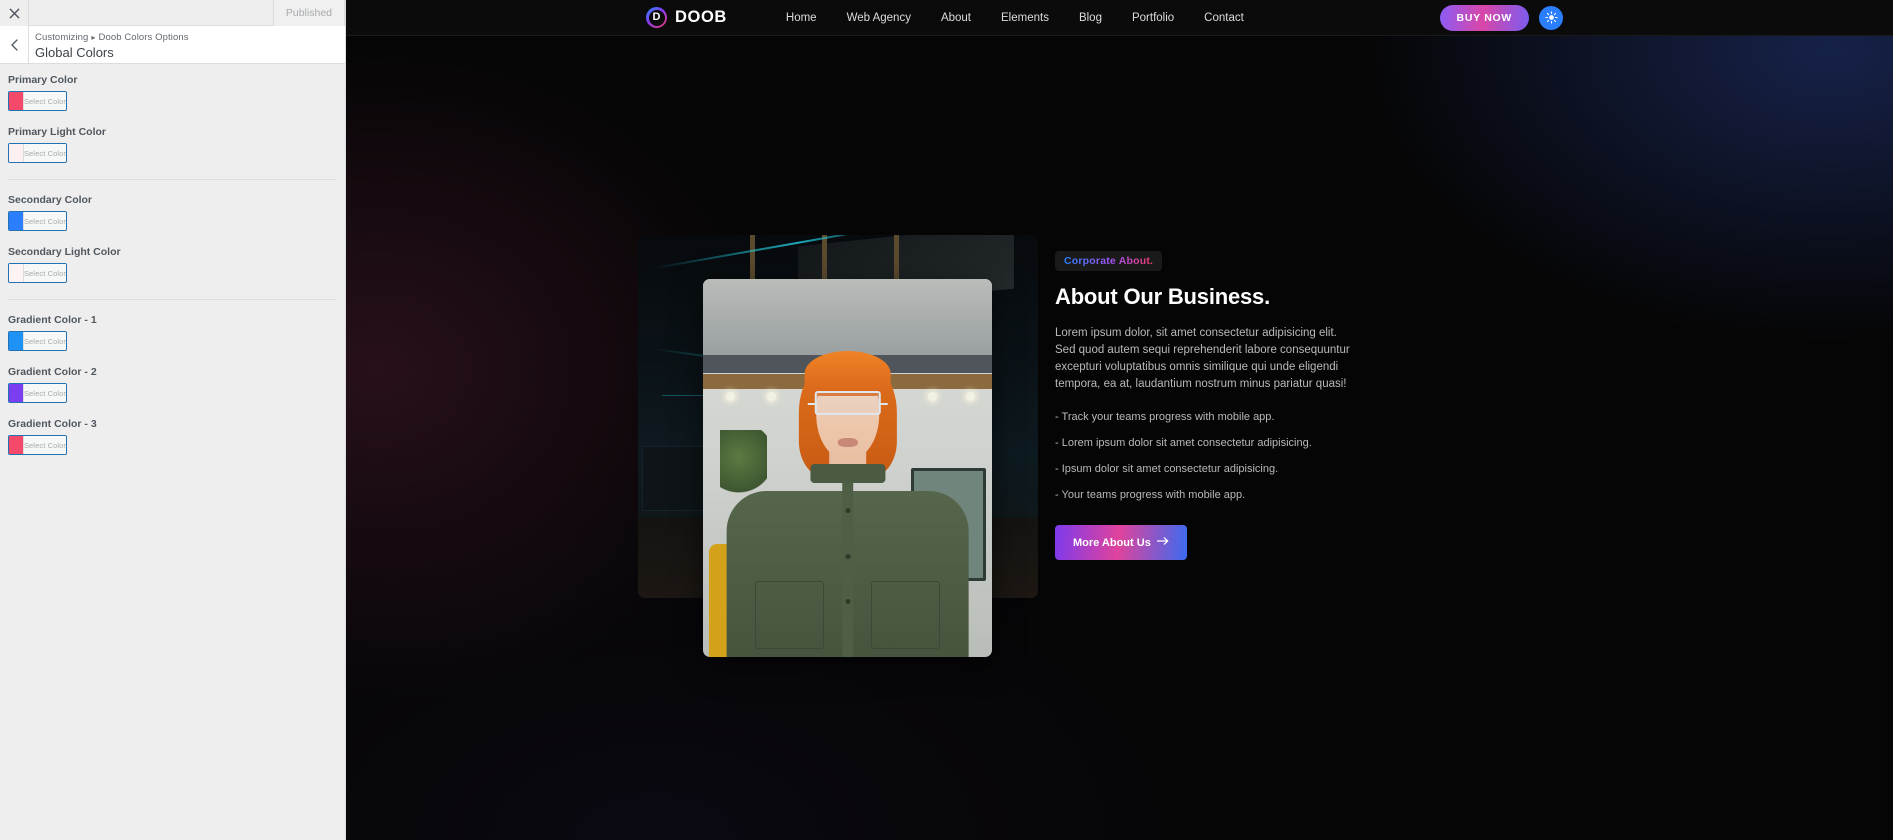  I want to click on color-picker-gradient-color-1: Select Color, so click(37, 341).